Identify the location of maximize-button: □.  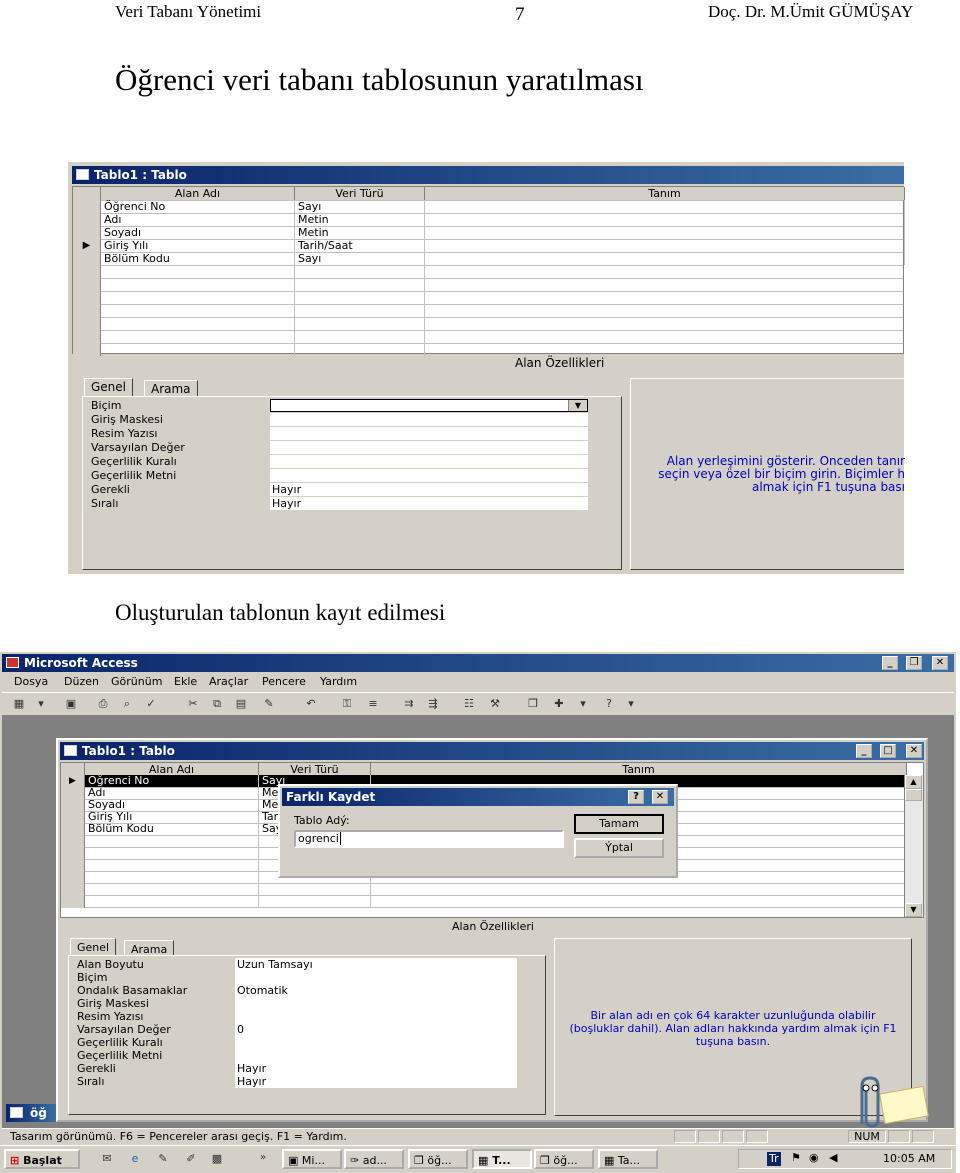
(888, 751).